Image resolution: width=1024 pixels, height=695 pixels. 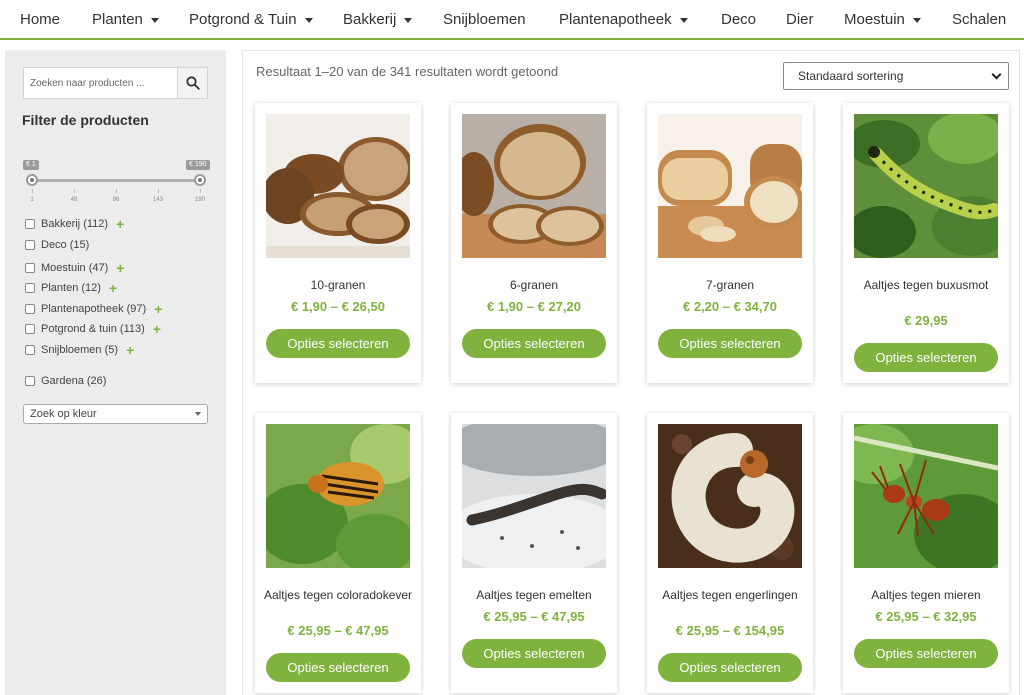 I want to click on product-price: € 2,20 – € 34,70, so click(x=730, y=306).